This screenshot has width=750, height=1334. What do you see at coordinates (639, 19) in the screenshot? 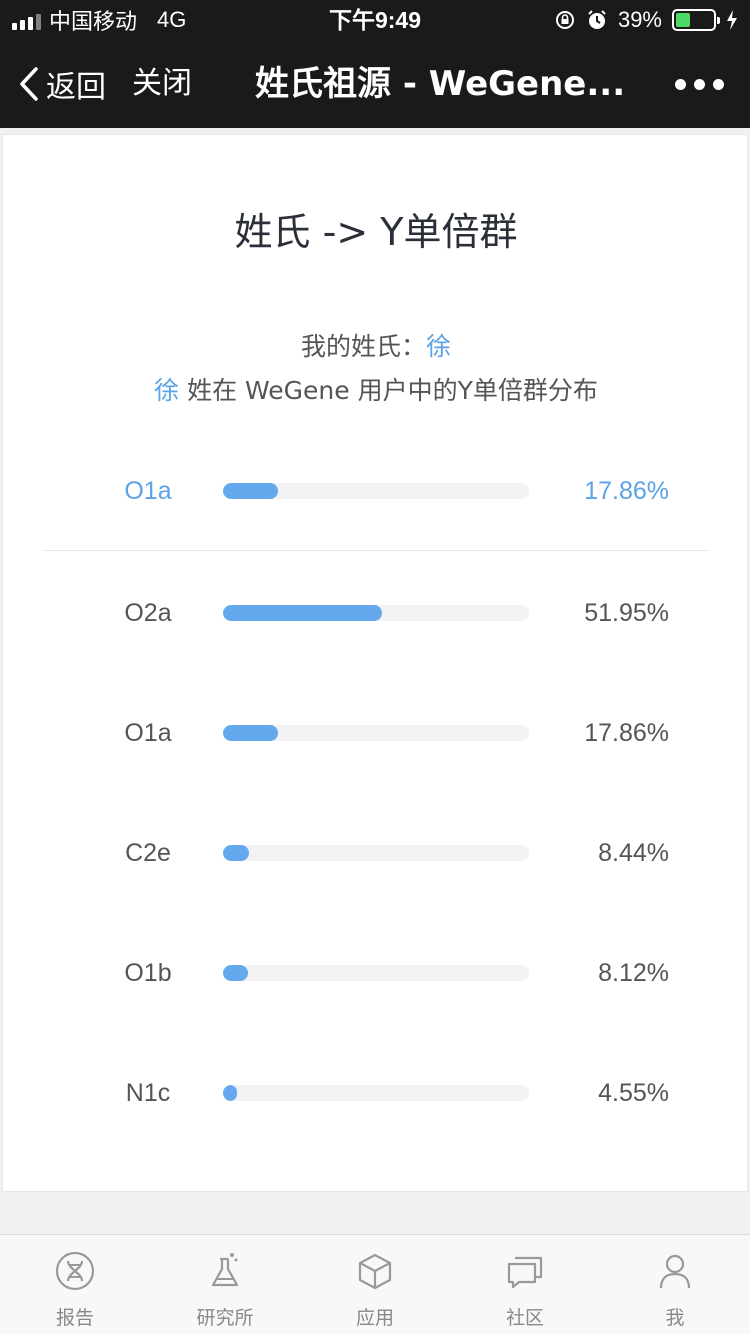
I see `battery-percent: 39%` at bounding box center [639, 19].